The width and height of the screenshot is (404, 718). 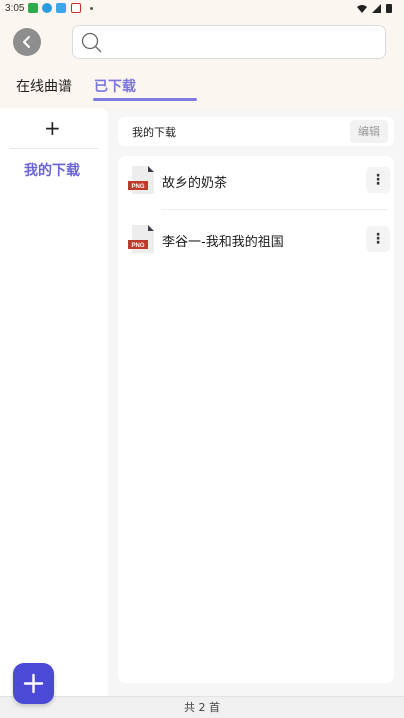 I want to click on status-indicators, so click(x=374, y=9).